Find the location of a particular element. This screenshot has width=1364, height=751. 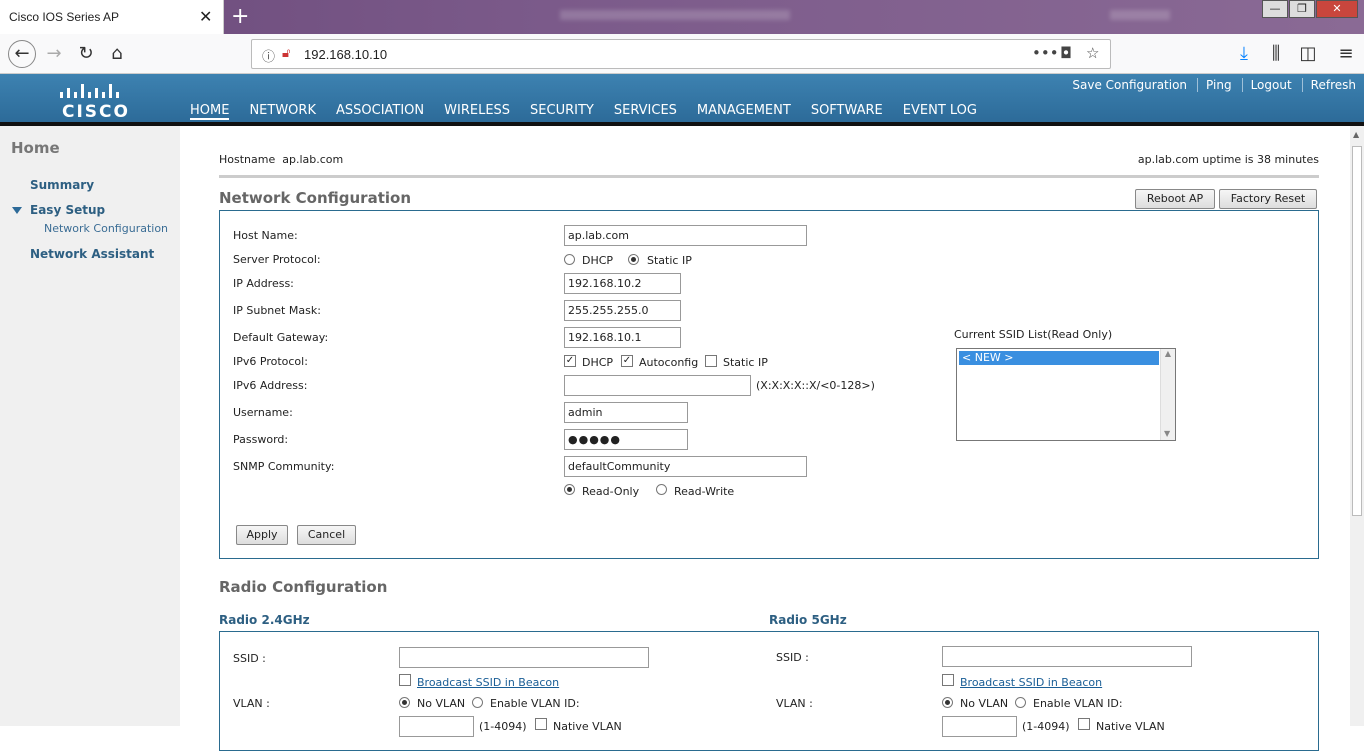

radio5-ssid-input is located at coordinates (1067, 656).